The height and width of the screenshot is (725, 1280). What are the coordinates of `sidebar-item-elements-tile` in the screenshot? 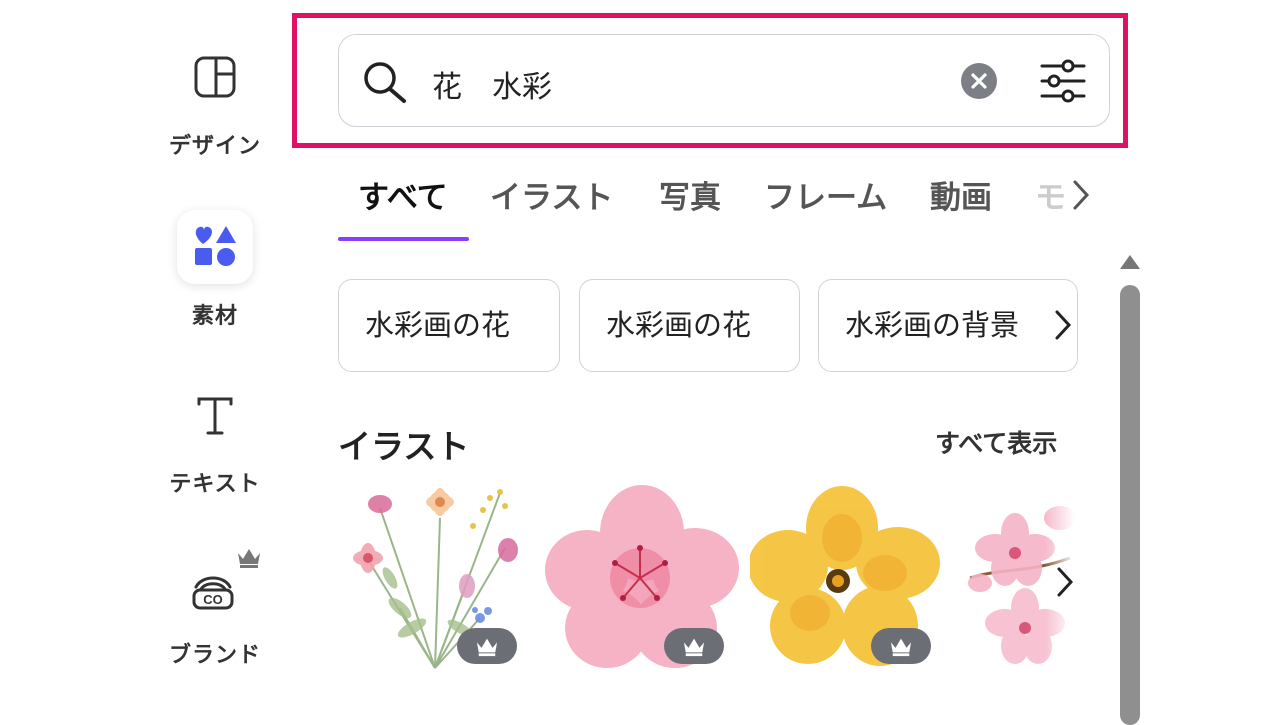 It's located at (215, 247).